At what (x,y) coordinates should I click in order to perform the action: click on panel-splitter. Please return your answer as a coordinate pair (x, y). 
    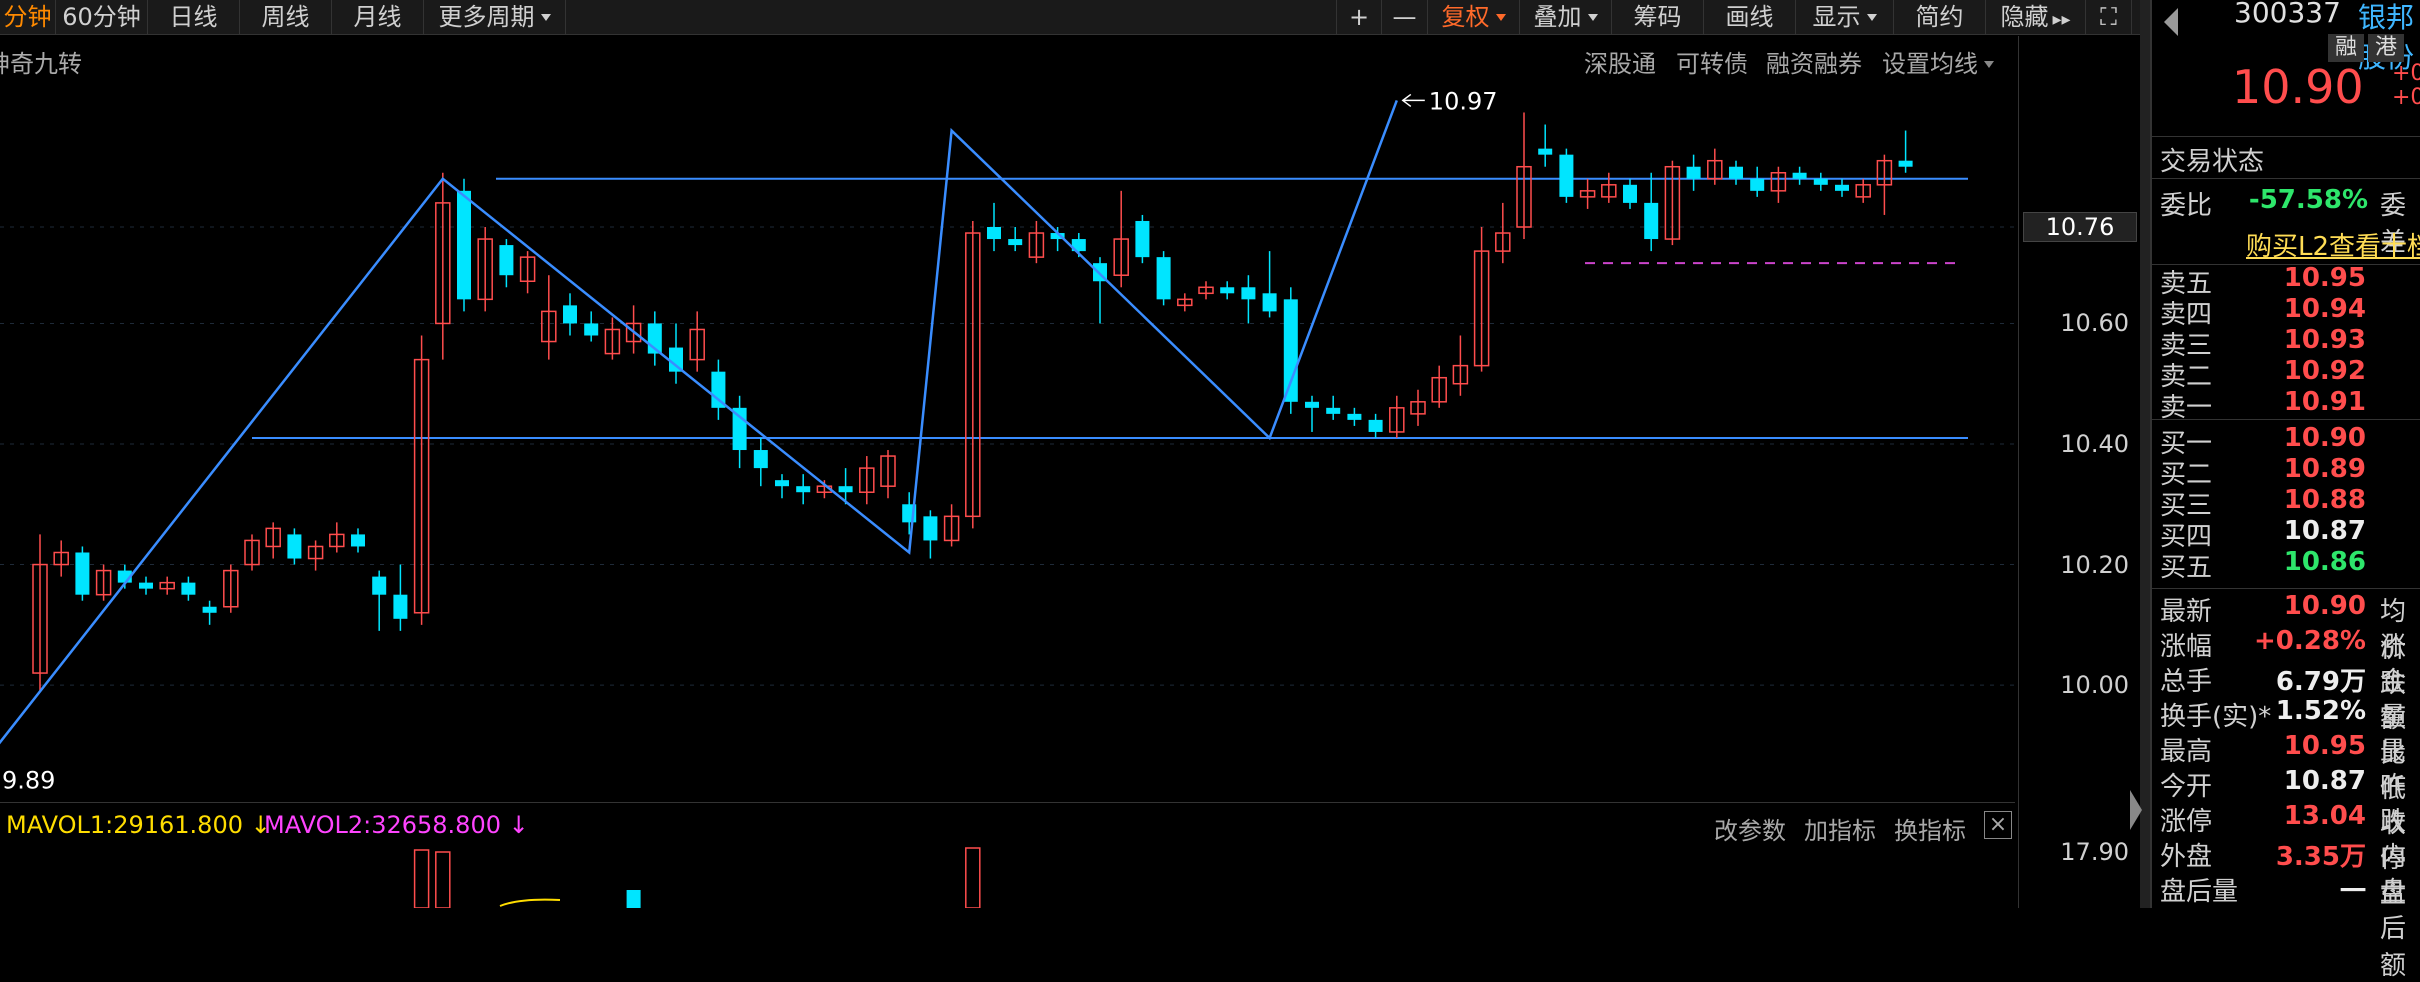
    Looking at the image, I should click on (2145, 454).